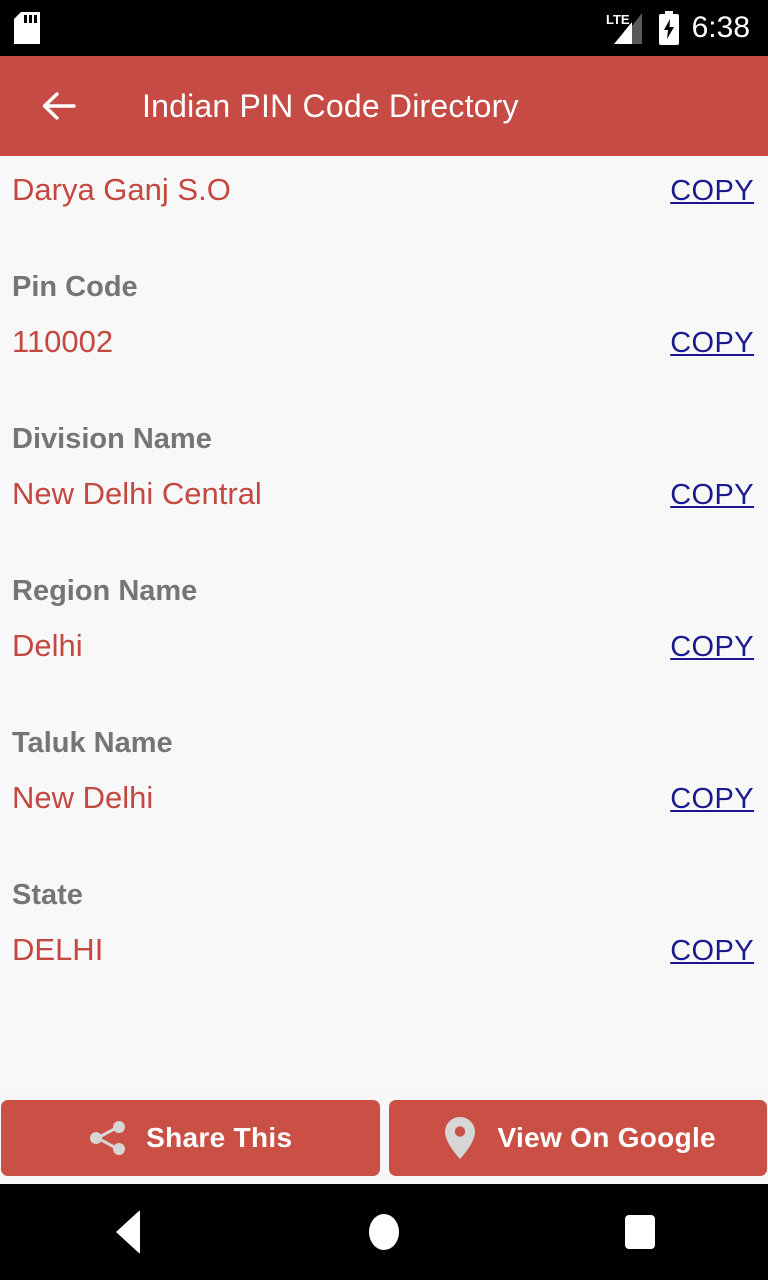  I want to click on status-bar-left, so click(27, 28).